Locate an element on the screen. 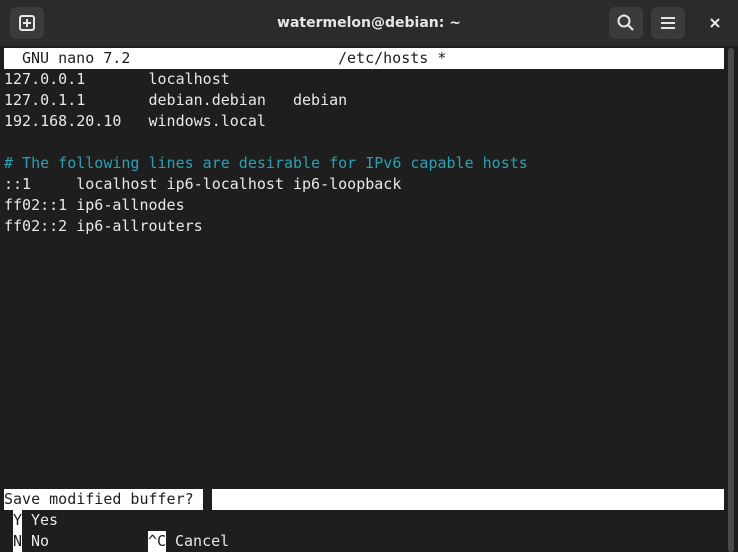 The height and width of the screenshot is (552, 738). buffer-line: 127.0.1.1 debian.debian debian is located at coordinates (176, 100).